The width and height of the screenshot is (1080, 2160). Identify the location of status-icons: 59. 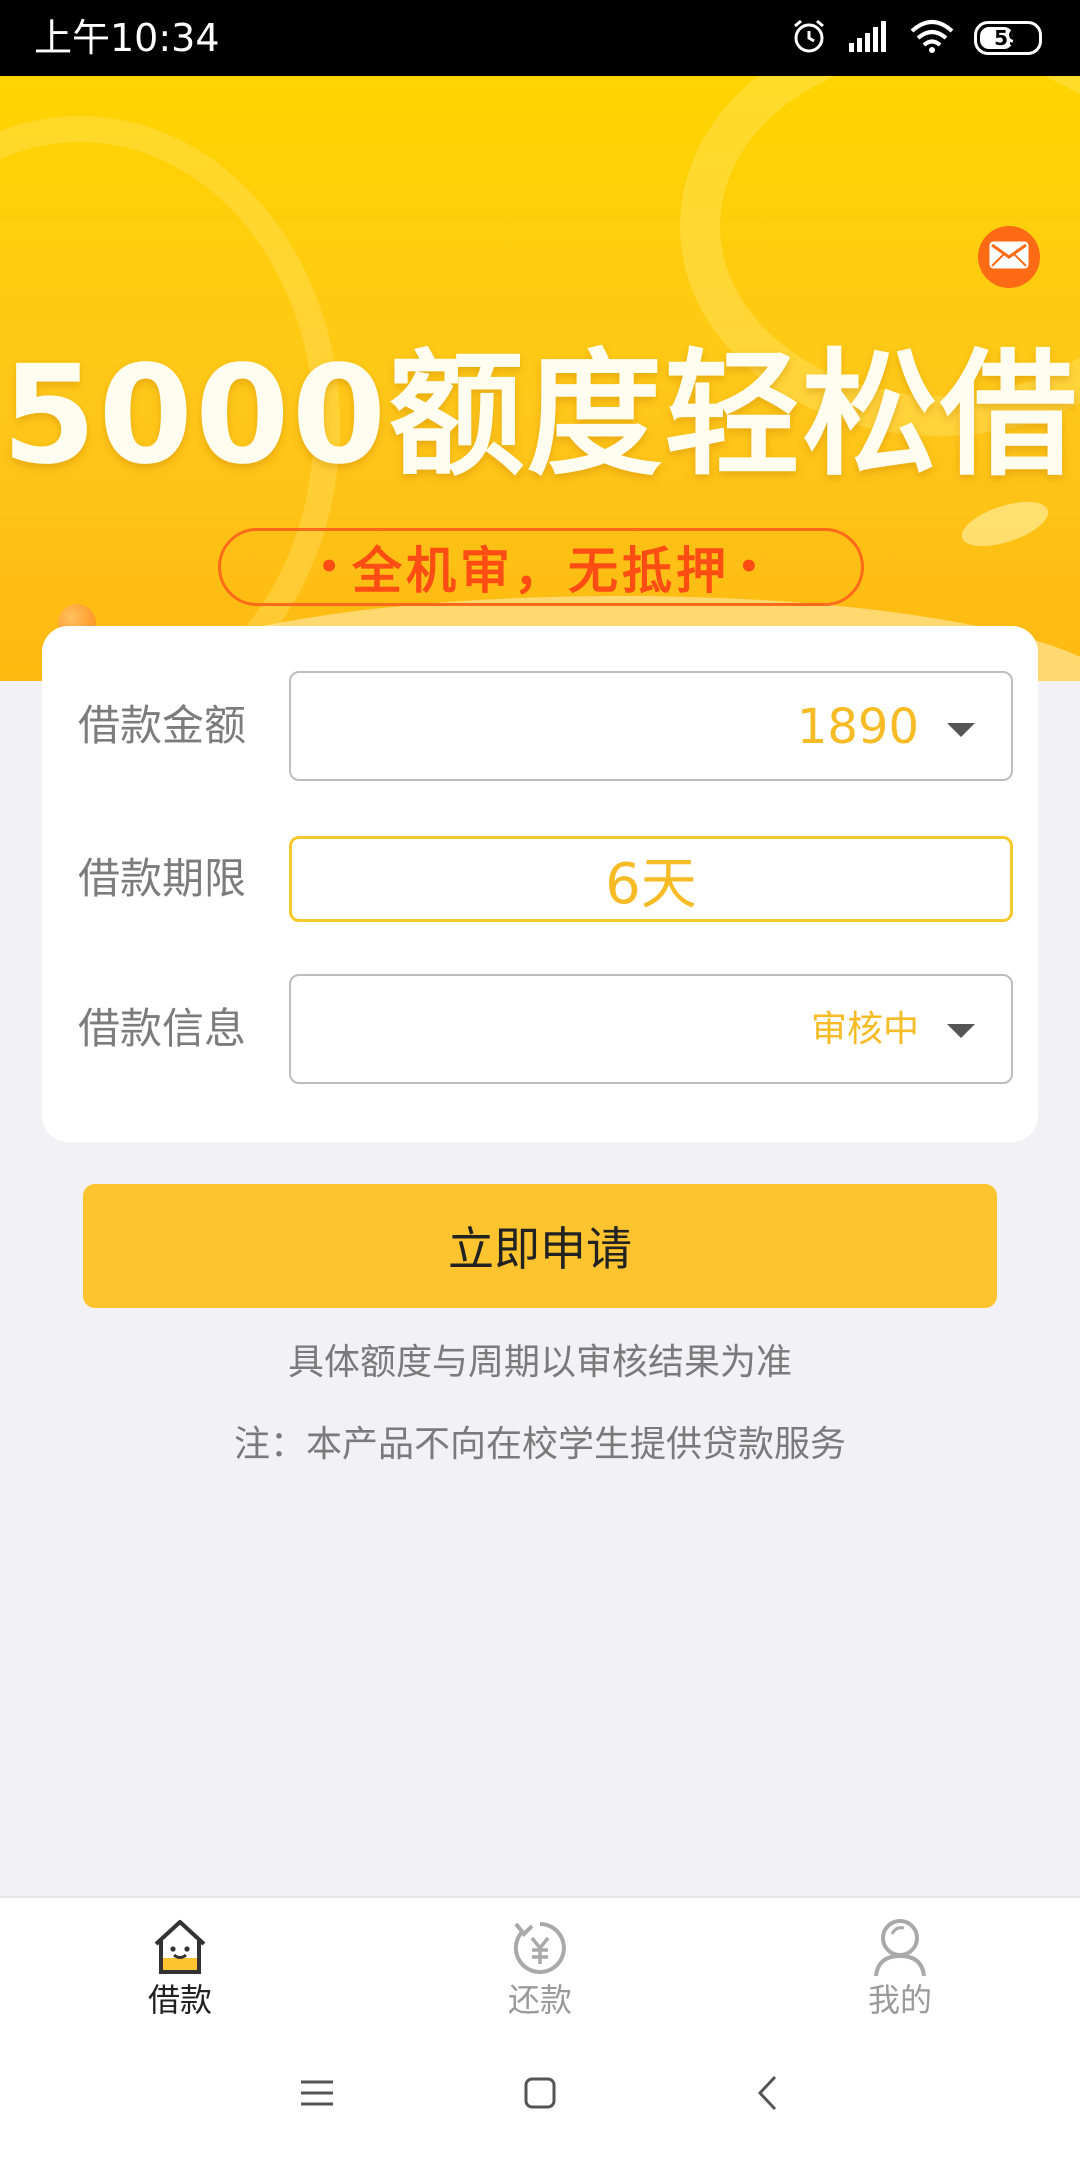
(916, 38).